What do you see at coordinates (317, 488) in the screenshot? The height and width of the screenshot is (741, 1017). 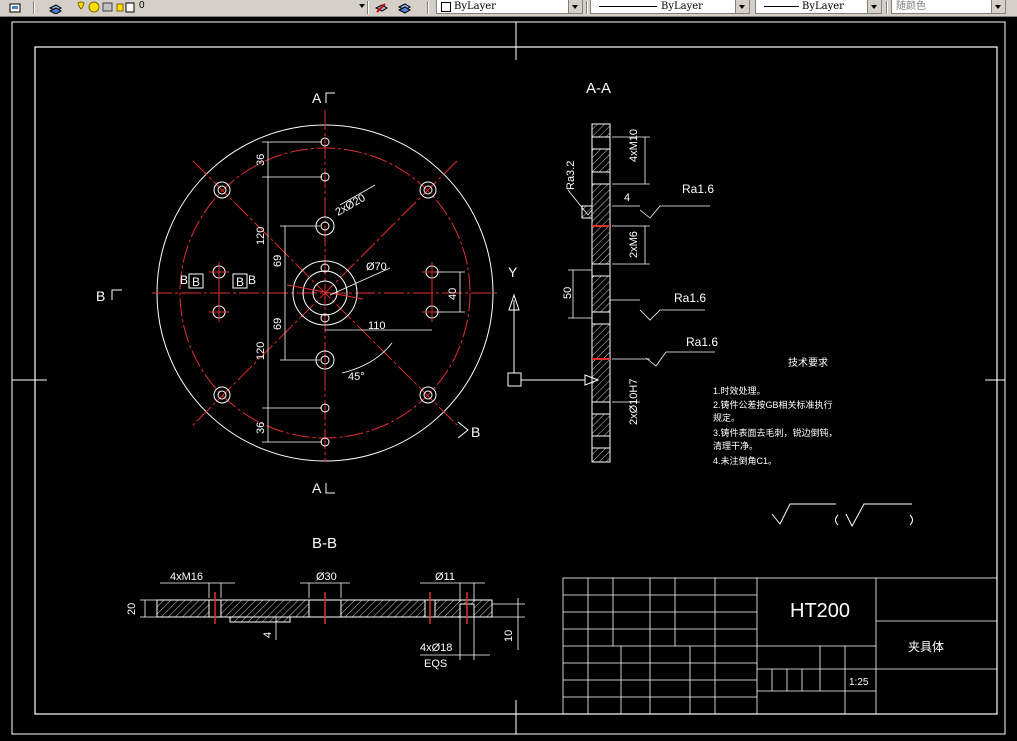 I see `cut-label-a-bottom: A` at bounding box center [317, 488].